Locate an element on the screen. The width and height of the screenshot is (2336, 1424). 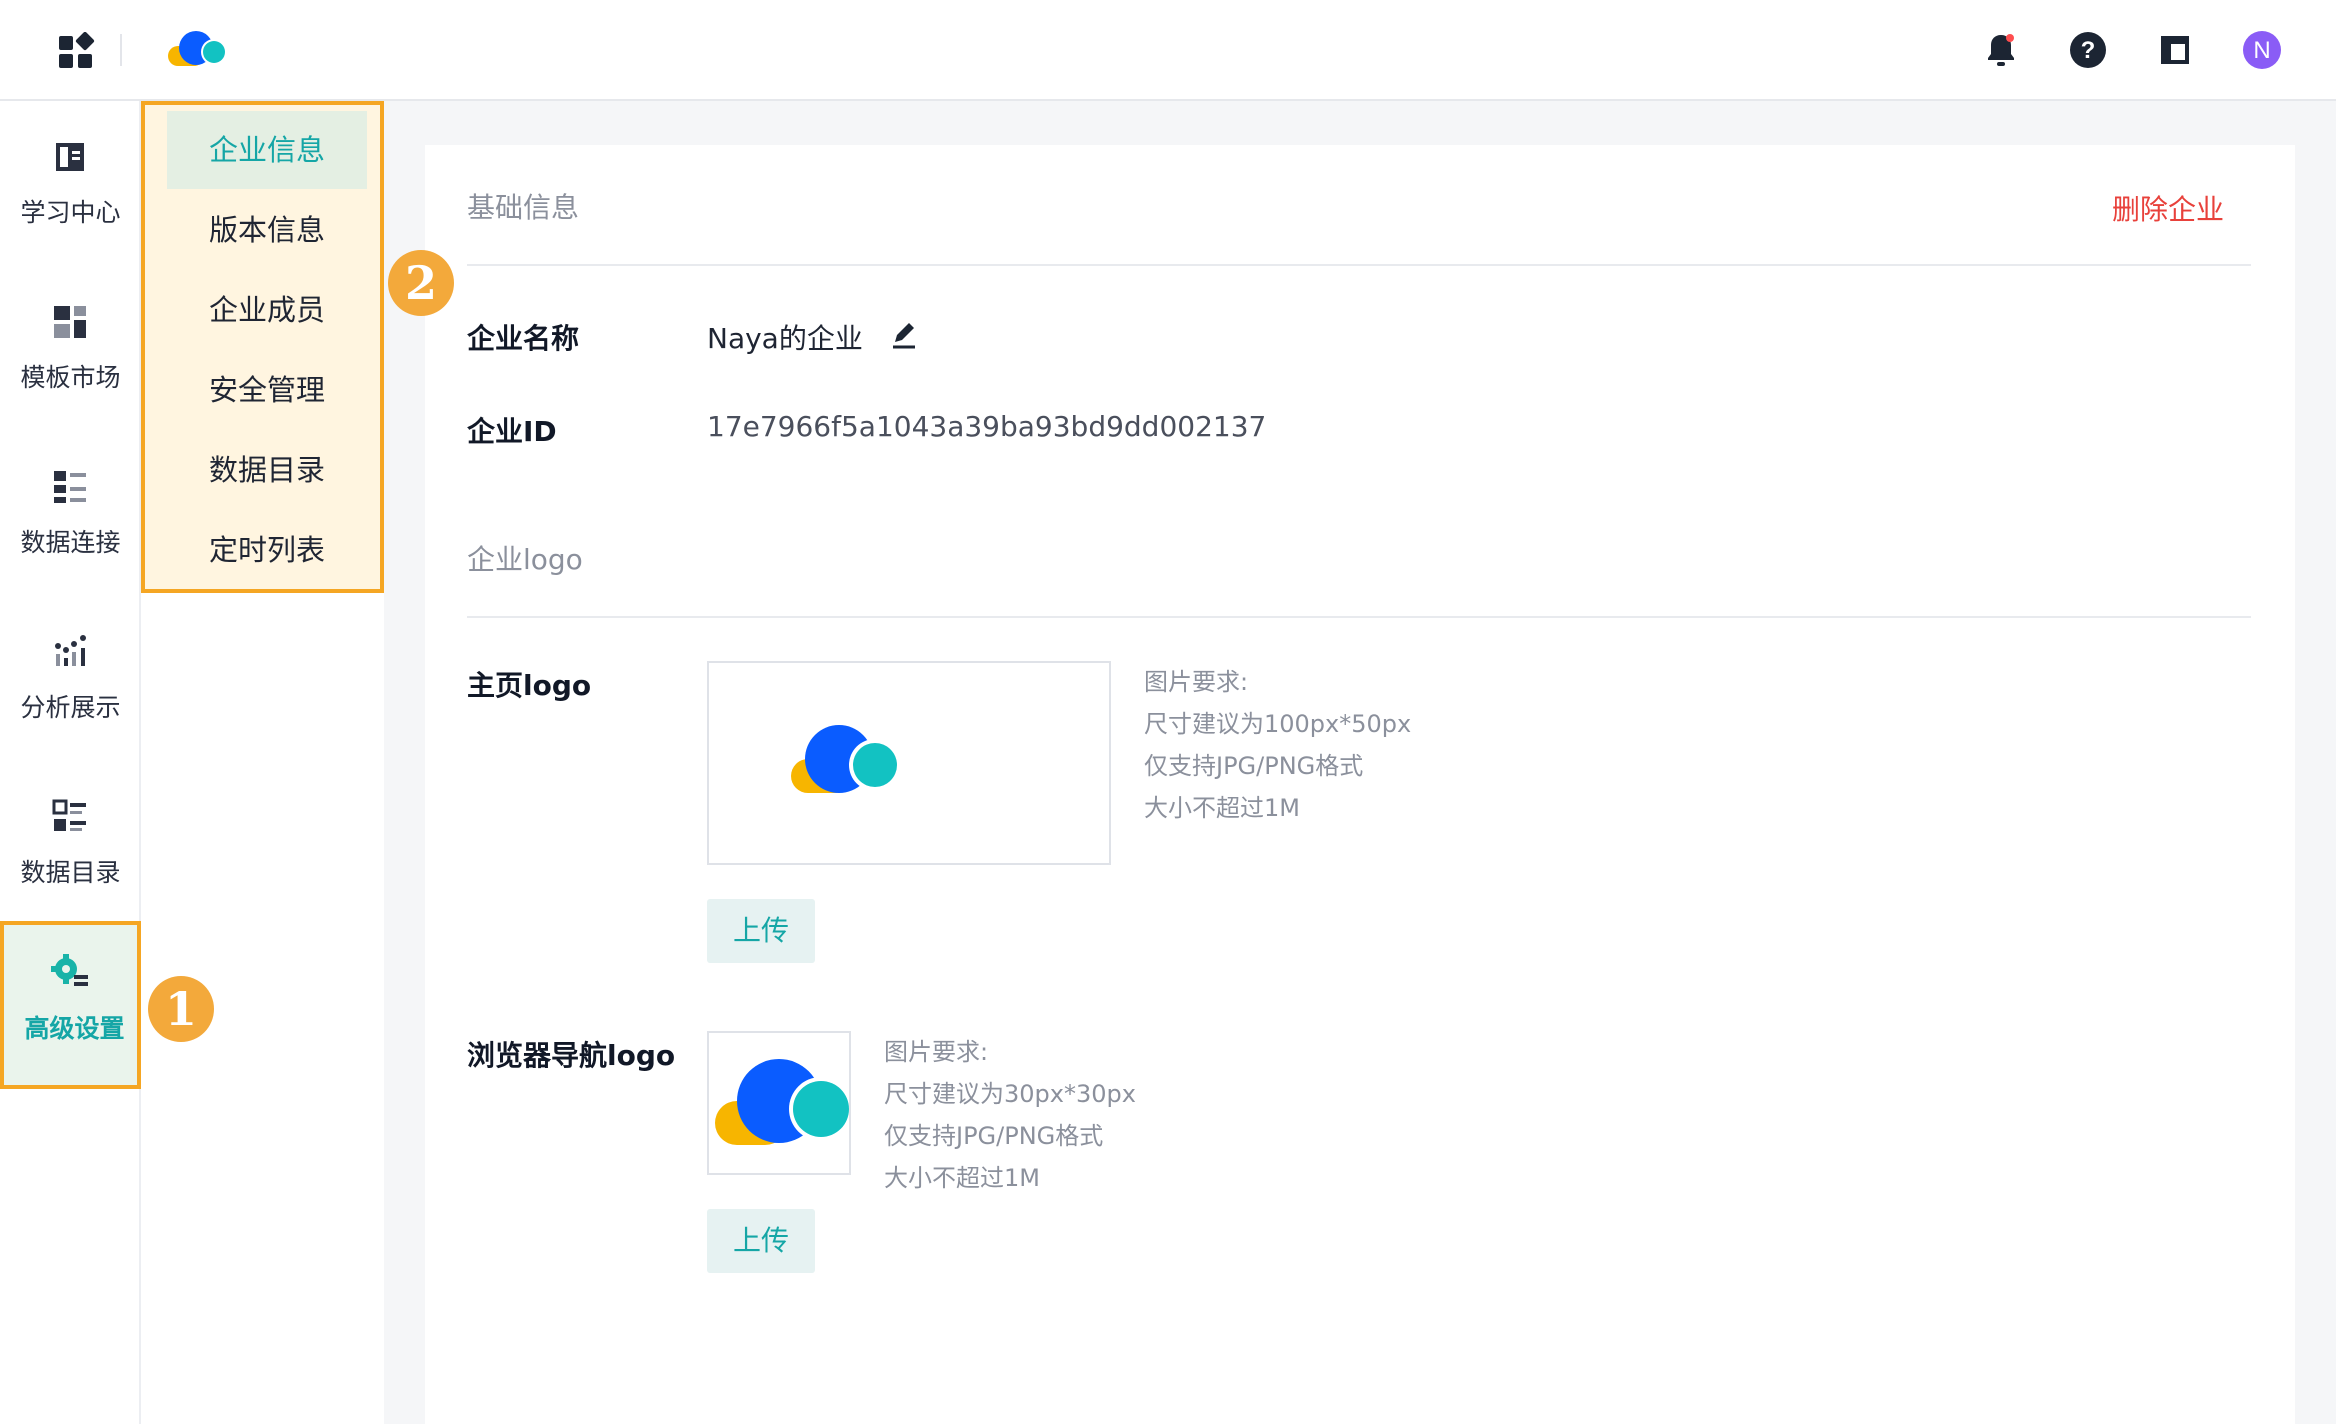
nav-logo-preview is located at coordinates (779, 1103).